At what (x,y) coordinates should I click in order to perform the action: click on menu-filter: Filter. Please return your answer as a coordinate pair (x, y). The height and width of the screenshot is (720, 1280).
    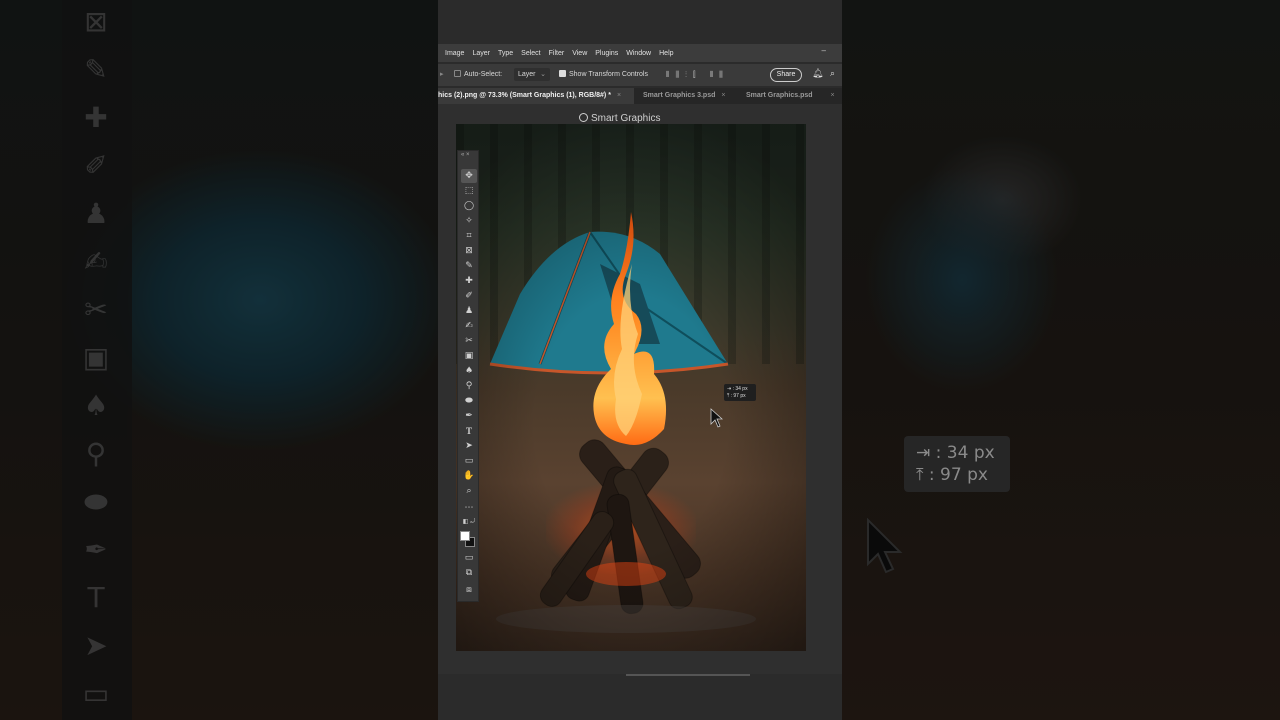
    Looking at the image, I should click on (557, 53).